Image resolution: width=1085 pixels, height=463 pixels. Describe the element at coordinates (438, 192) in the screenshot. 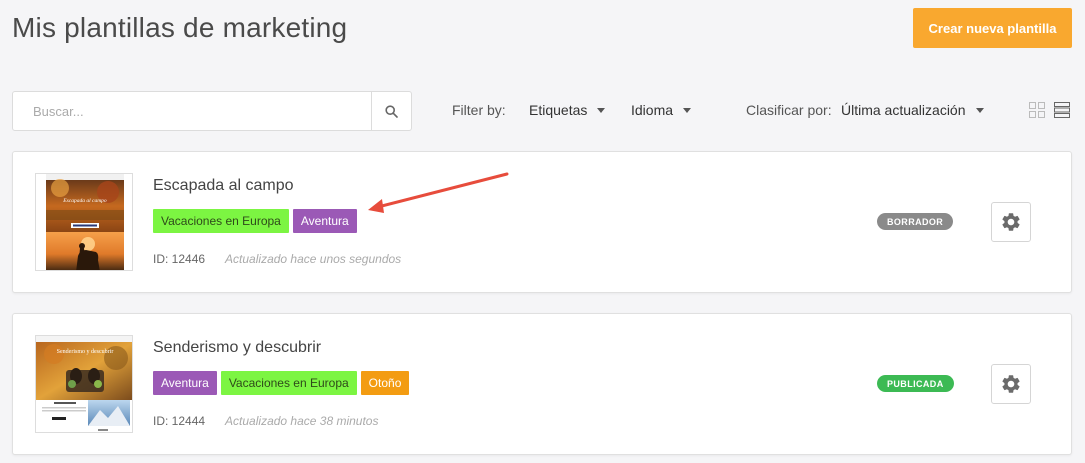

I see `annotation-arrow-icon` at that location.